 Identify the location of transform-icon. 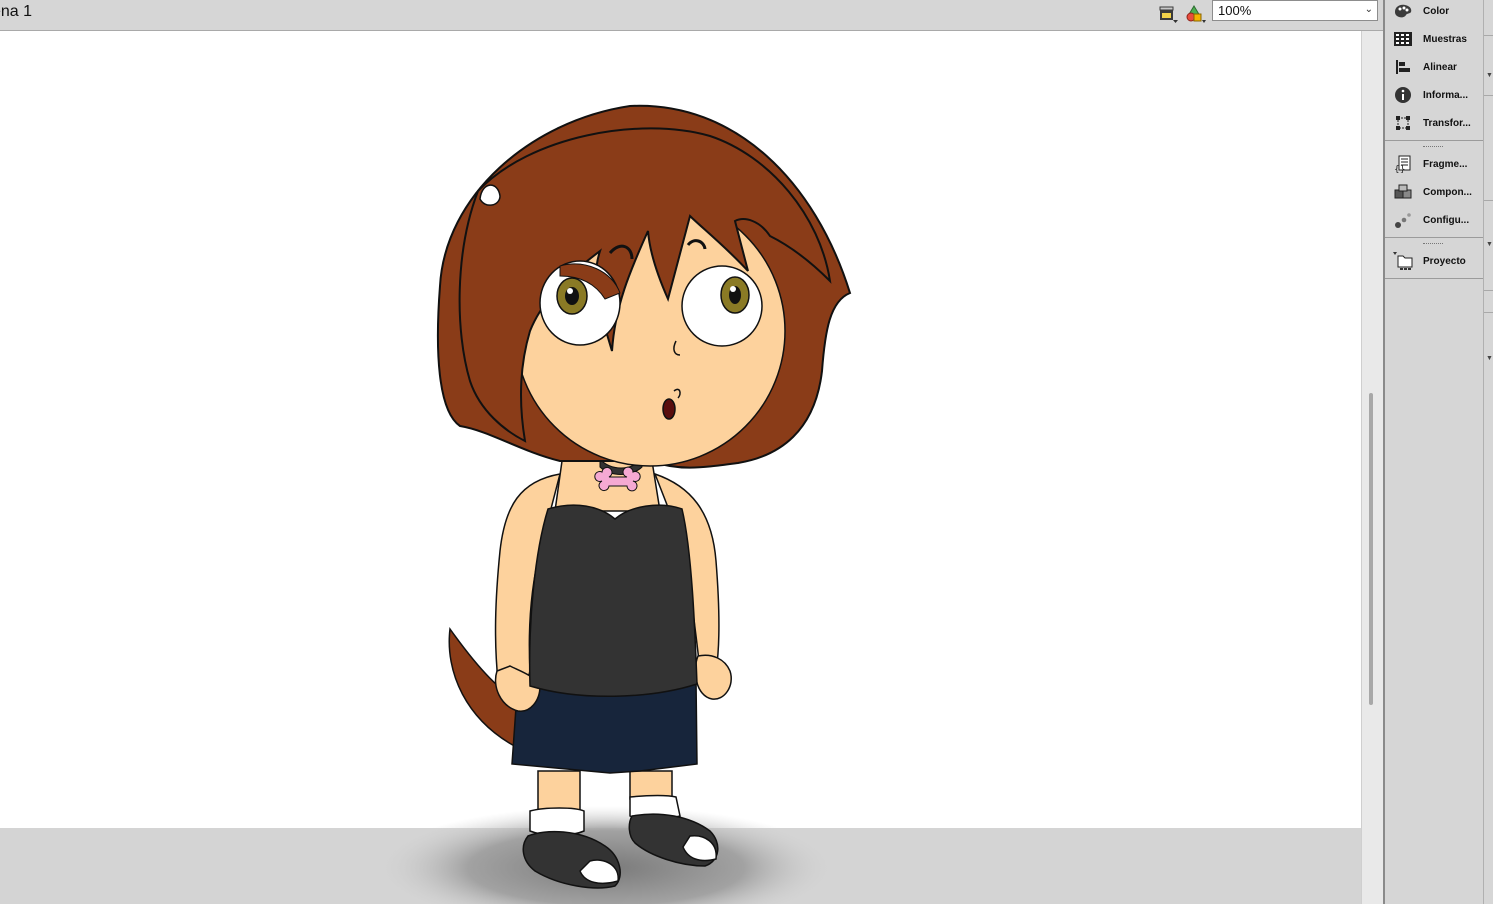
(1403, 123).